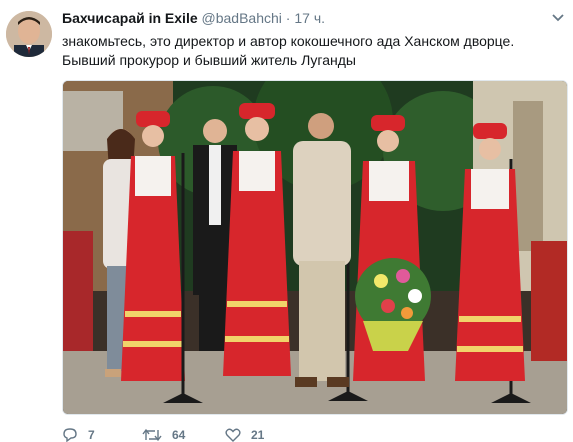  I want to click on tweet-header: Бахчисарай in Exile @badBahchi · 17 ч., so click(302, 20).